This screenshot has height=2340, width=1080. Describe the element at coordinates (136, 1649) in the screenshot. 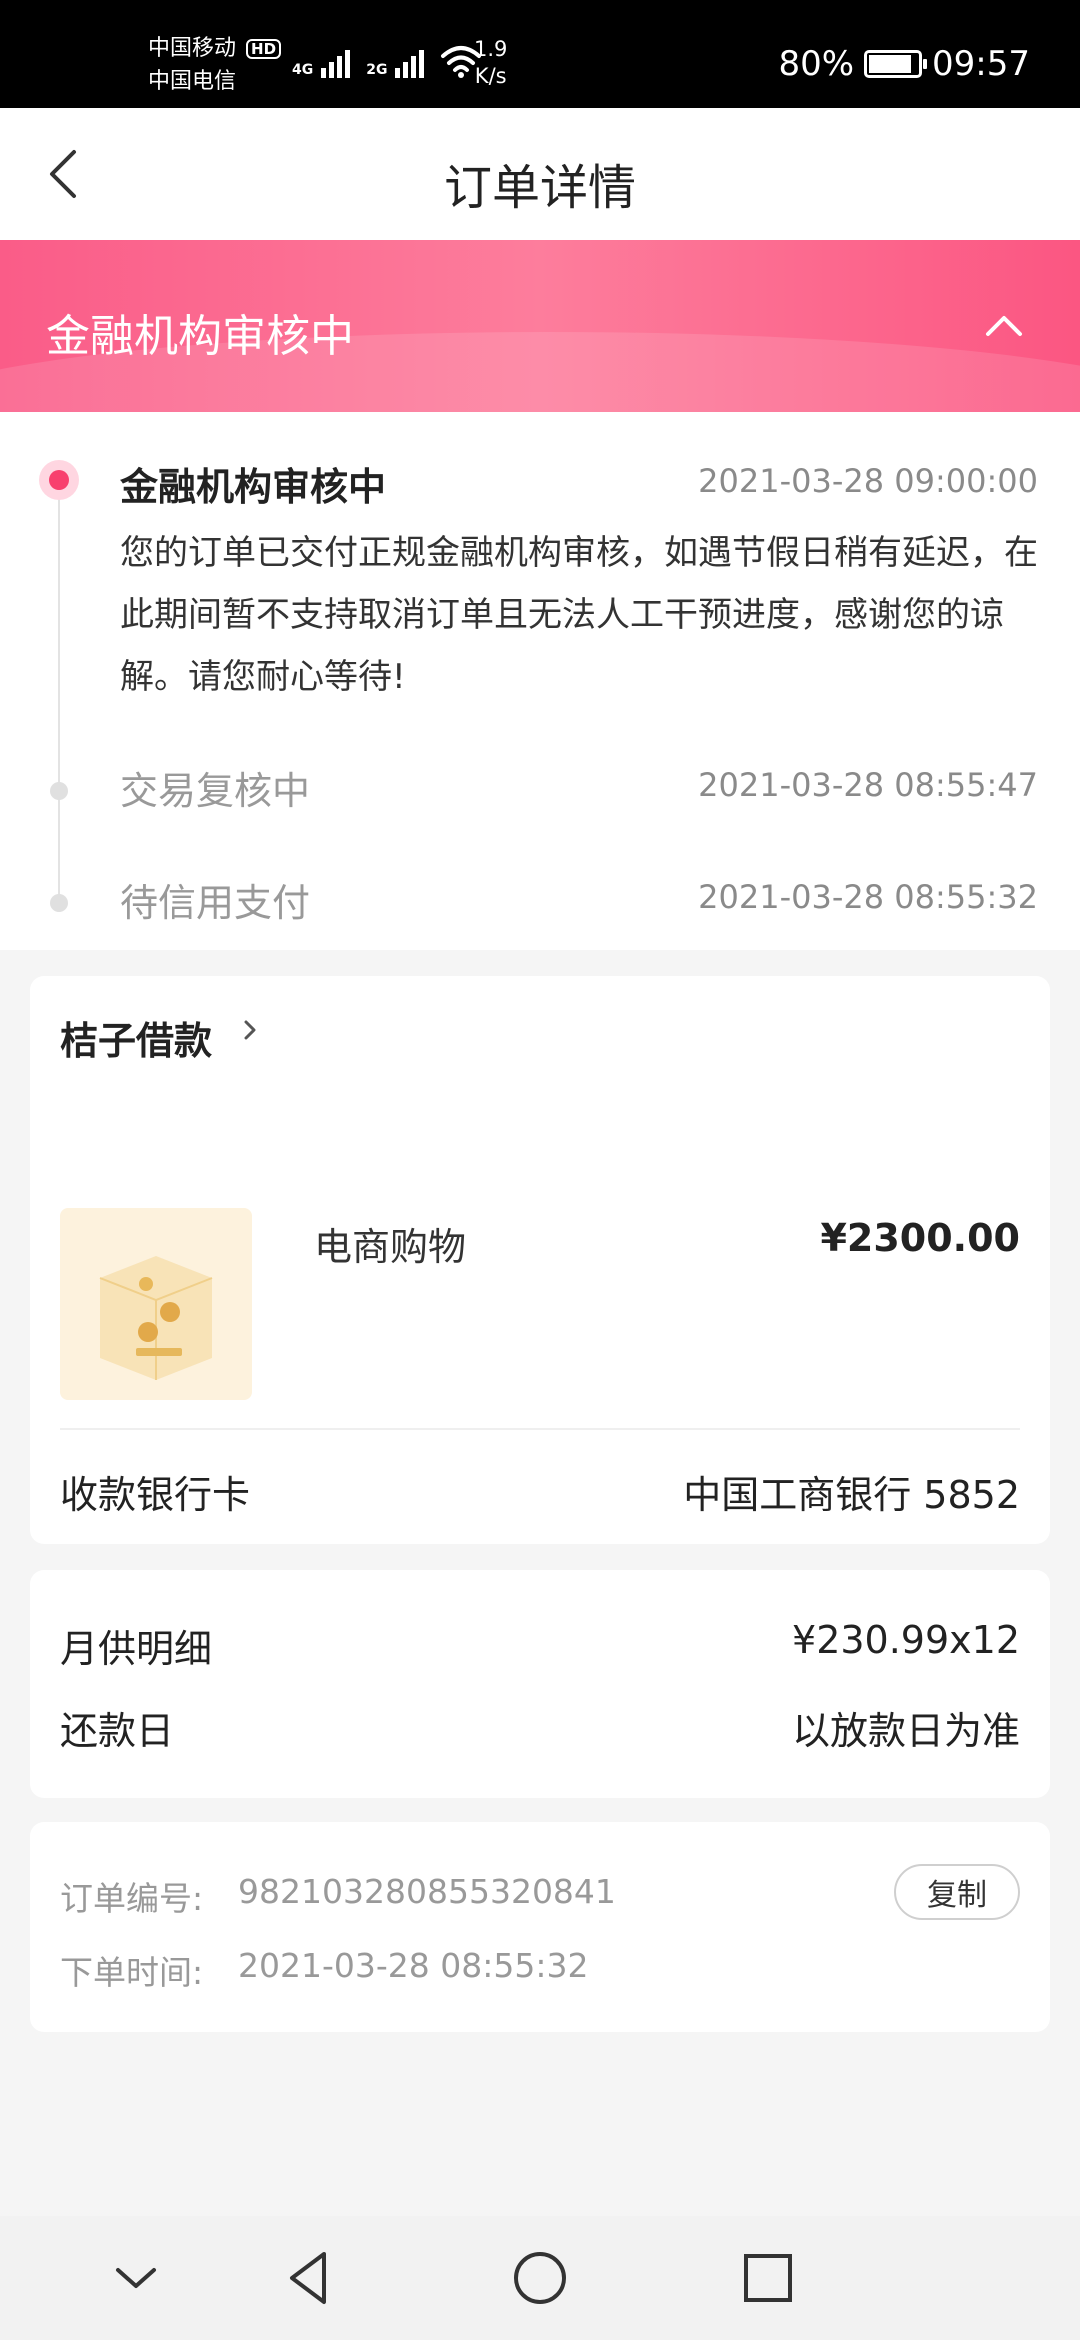

I see `monthly-payment-label: 月供明细` at that location.